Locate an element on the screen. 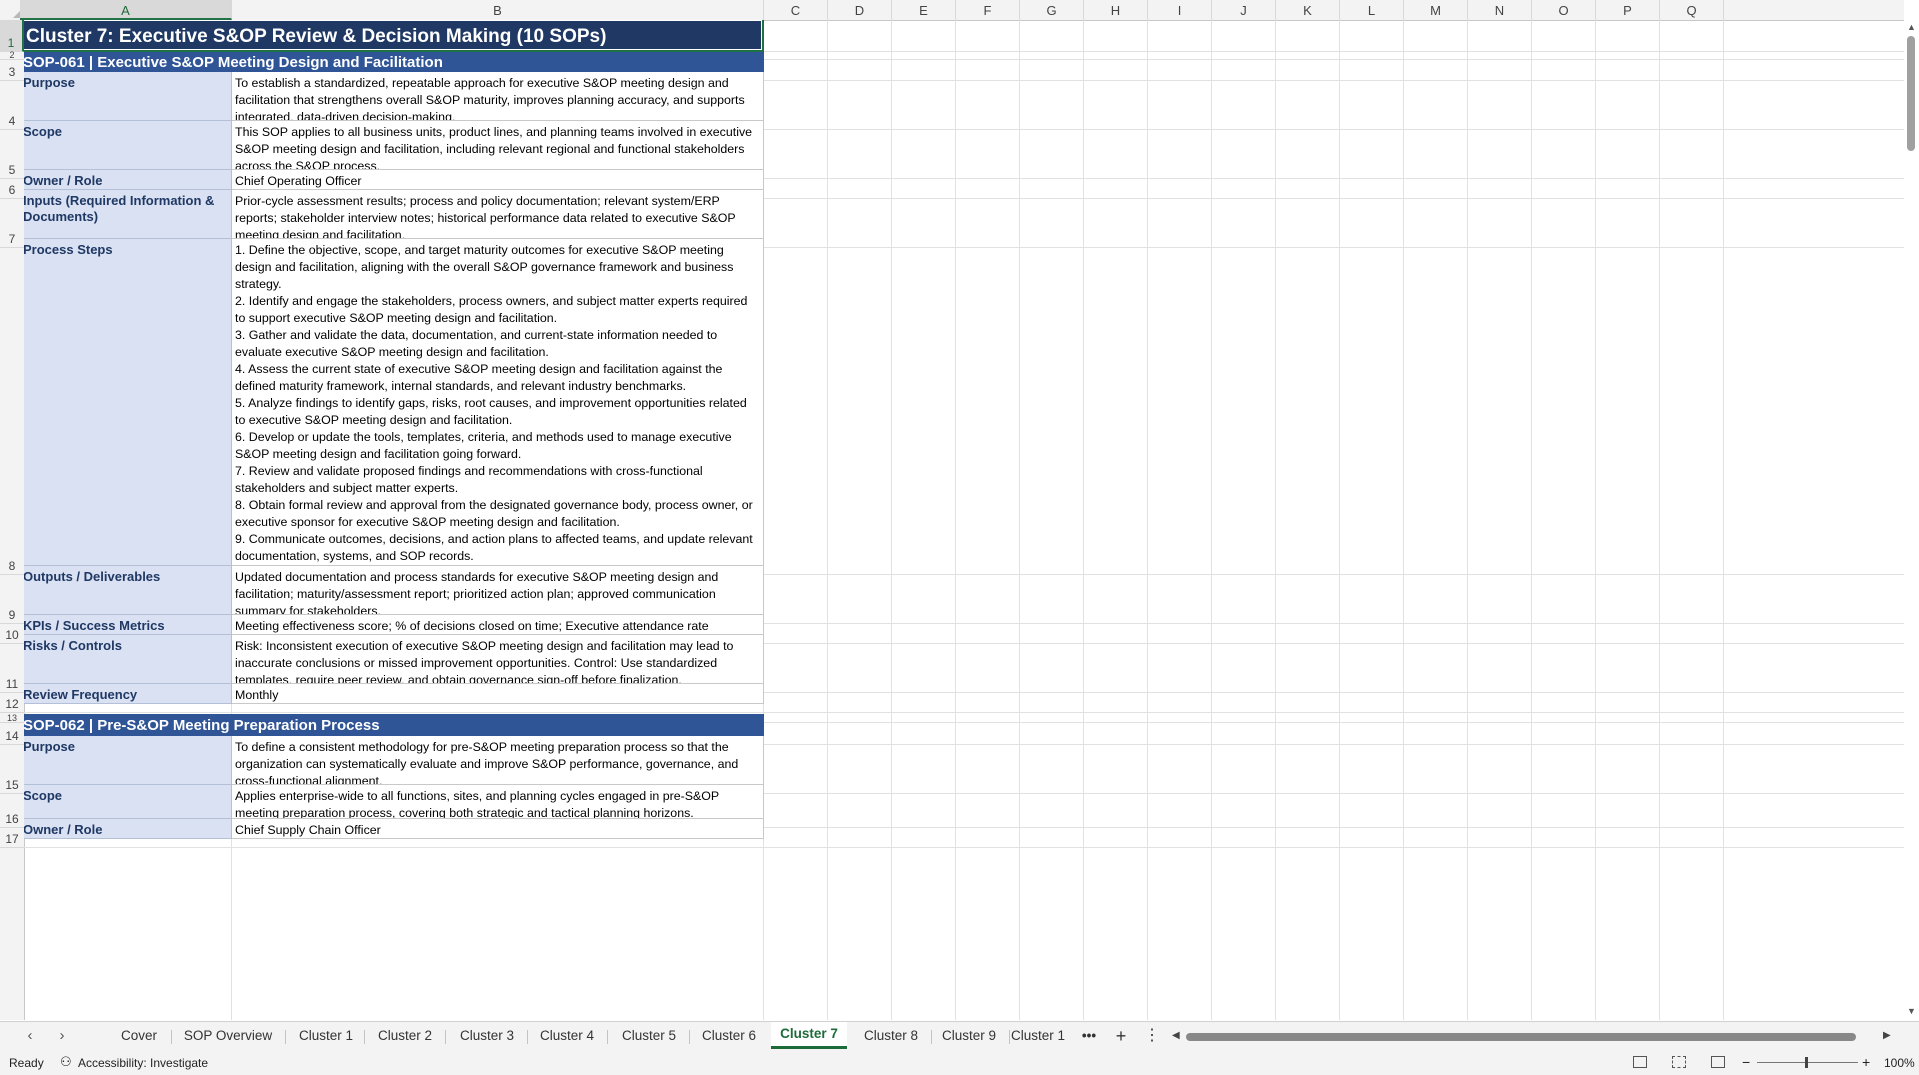  sheet-tab-cluster-4: Cluster 4 is located at coordinates (567, 1036).